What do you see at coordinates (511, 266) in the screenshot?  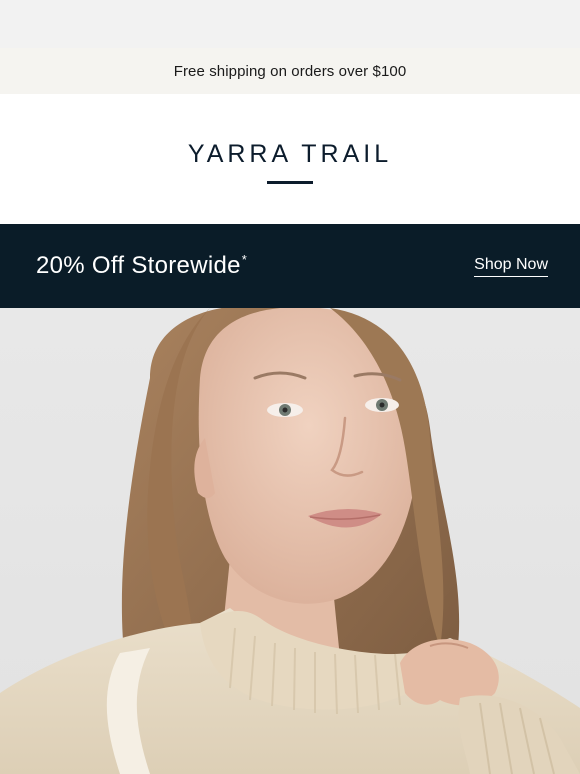 I see `shop-now-link: Shop Now` at bounding box center [511, 266].